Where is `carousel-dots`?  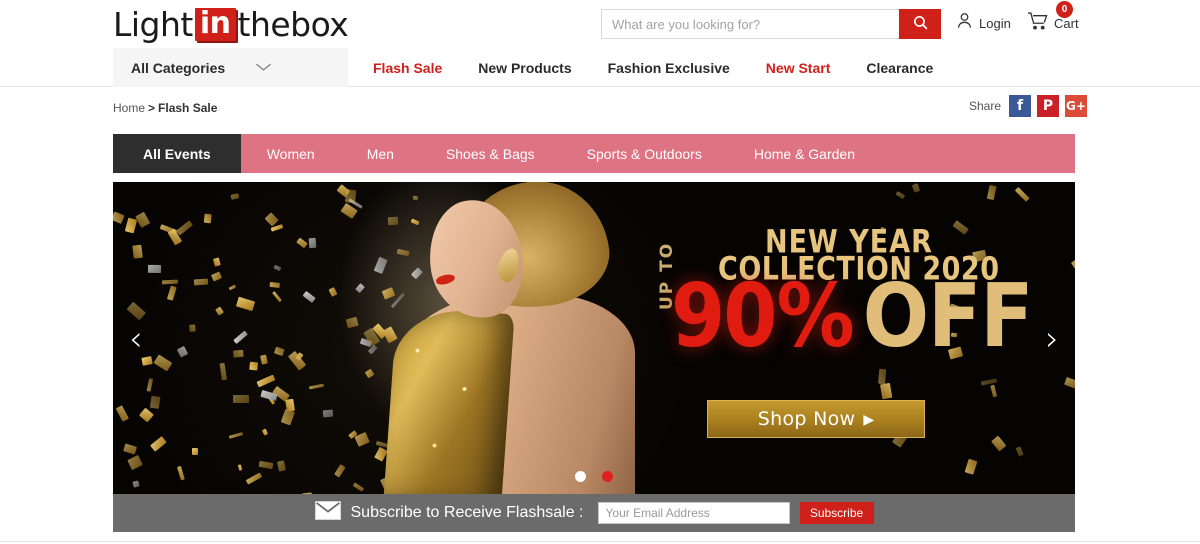
carousel-dots is located at coordinates (594, 476).